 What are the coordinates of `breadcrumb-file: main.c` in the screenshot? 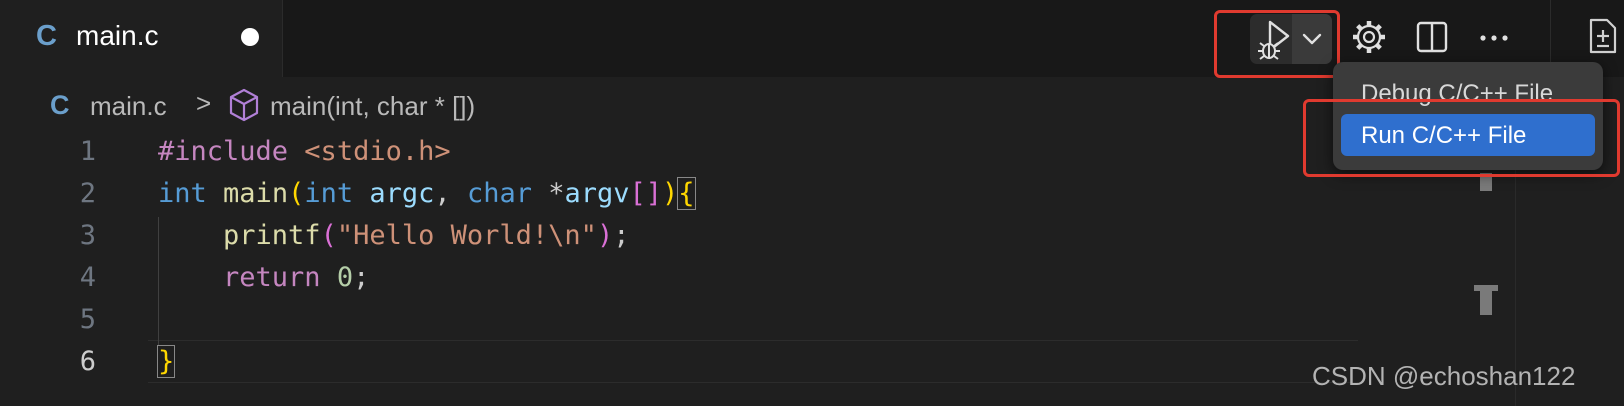 It's located at (128, 106).